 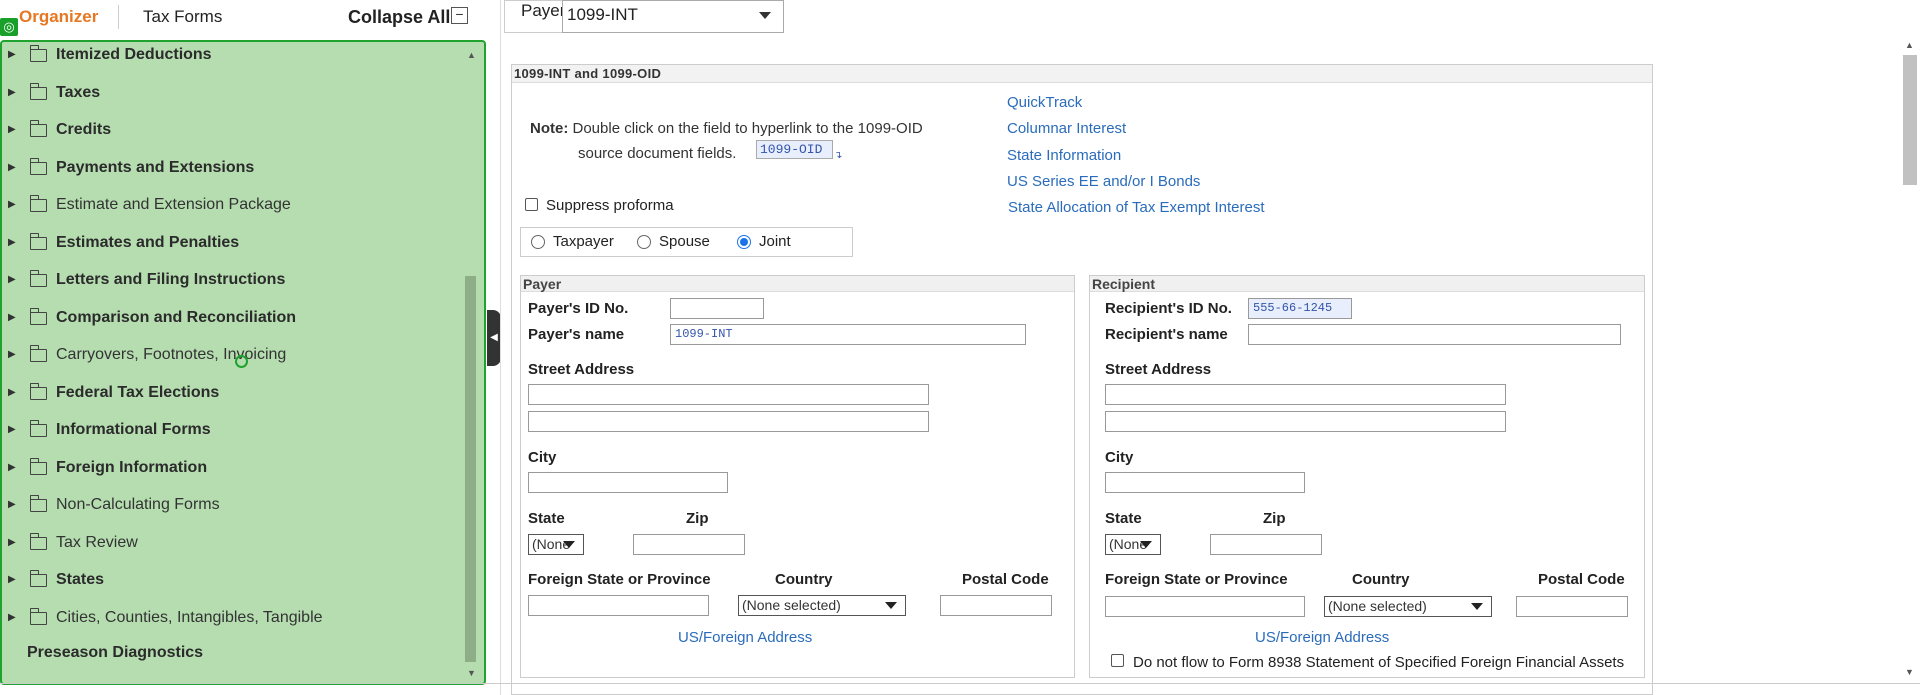 I want to click on scroll-down-icon: ▼, so click(x=471, y=673).